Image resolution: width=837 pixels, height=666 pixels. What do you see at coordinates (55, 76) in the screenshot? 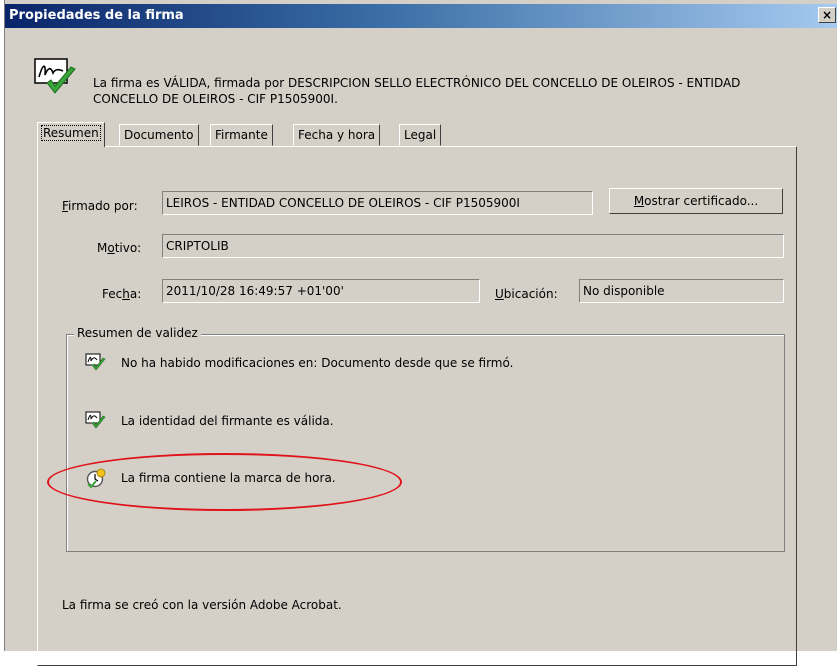
I see `signature-valid-icon` at bounding box center [55, 76].